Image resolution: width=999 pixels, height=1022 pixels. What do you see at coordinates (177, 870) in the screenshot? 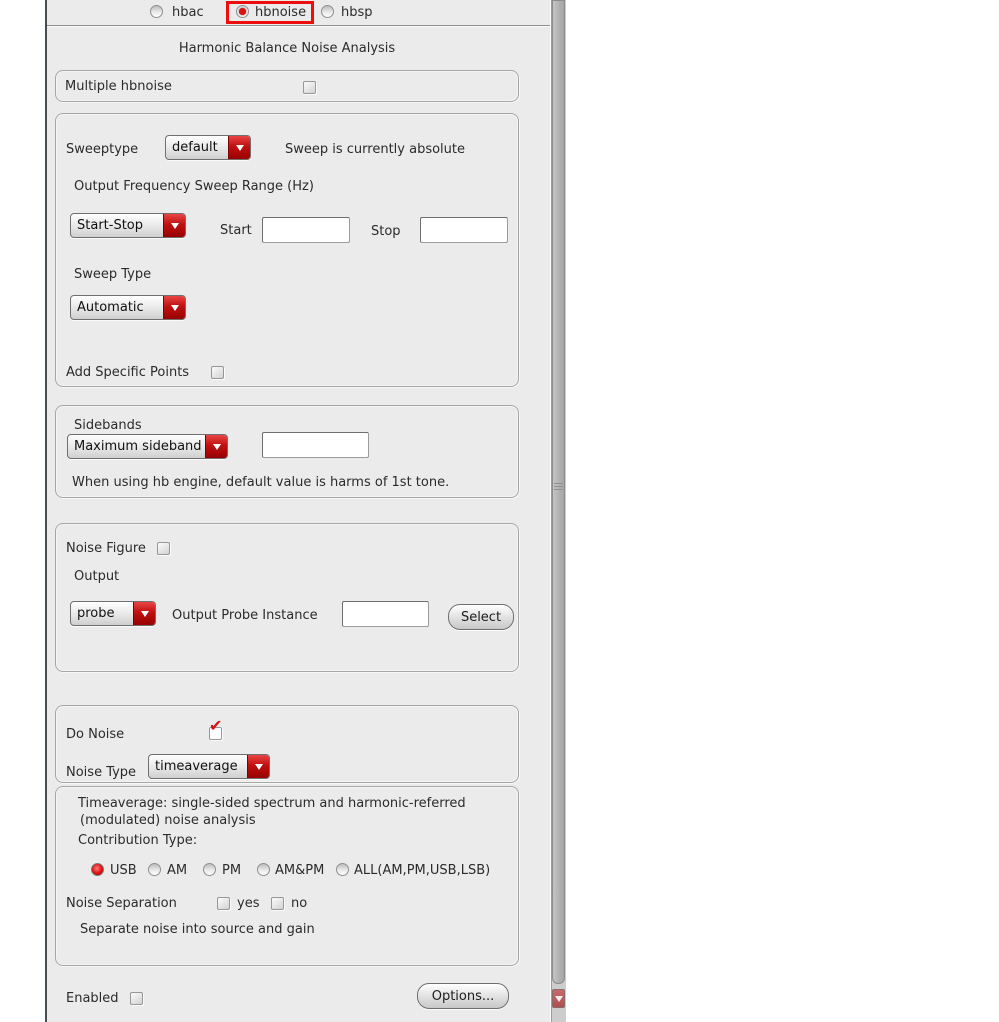
I see `contribution-label-am: AM` at bounding box center [177, 870].